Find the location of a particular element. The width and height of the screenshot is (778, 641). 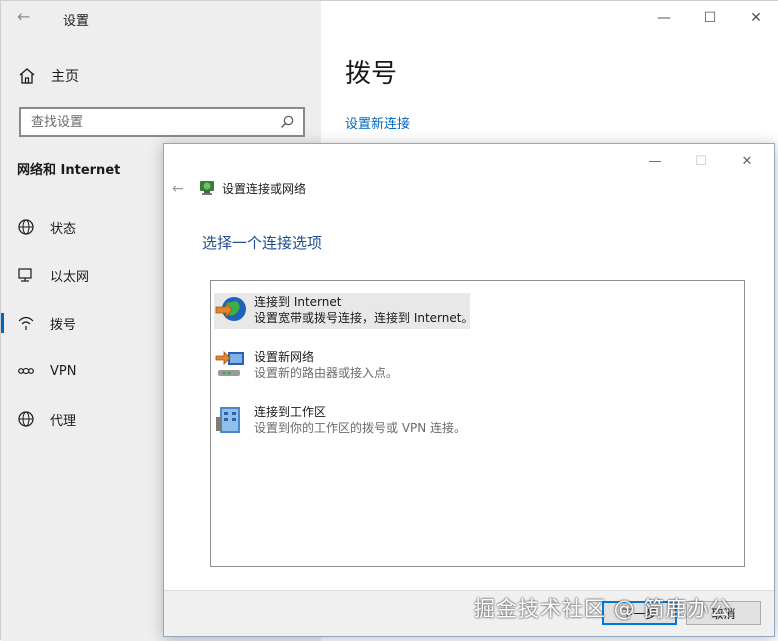

option-new-network: 设置新网络 设置新的路由器或接入点。 is located at coordinates (342, 366).